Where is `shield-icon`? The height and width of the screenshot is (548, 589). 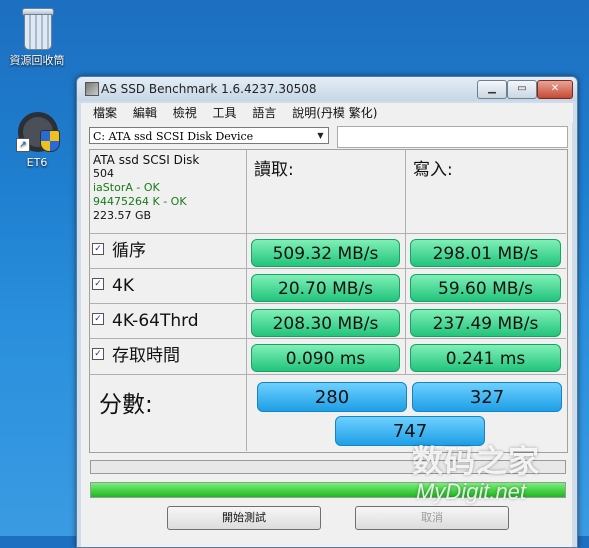 shield-icon is located at coordinates (50, 141).